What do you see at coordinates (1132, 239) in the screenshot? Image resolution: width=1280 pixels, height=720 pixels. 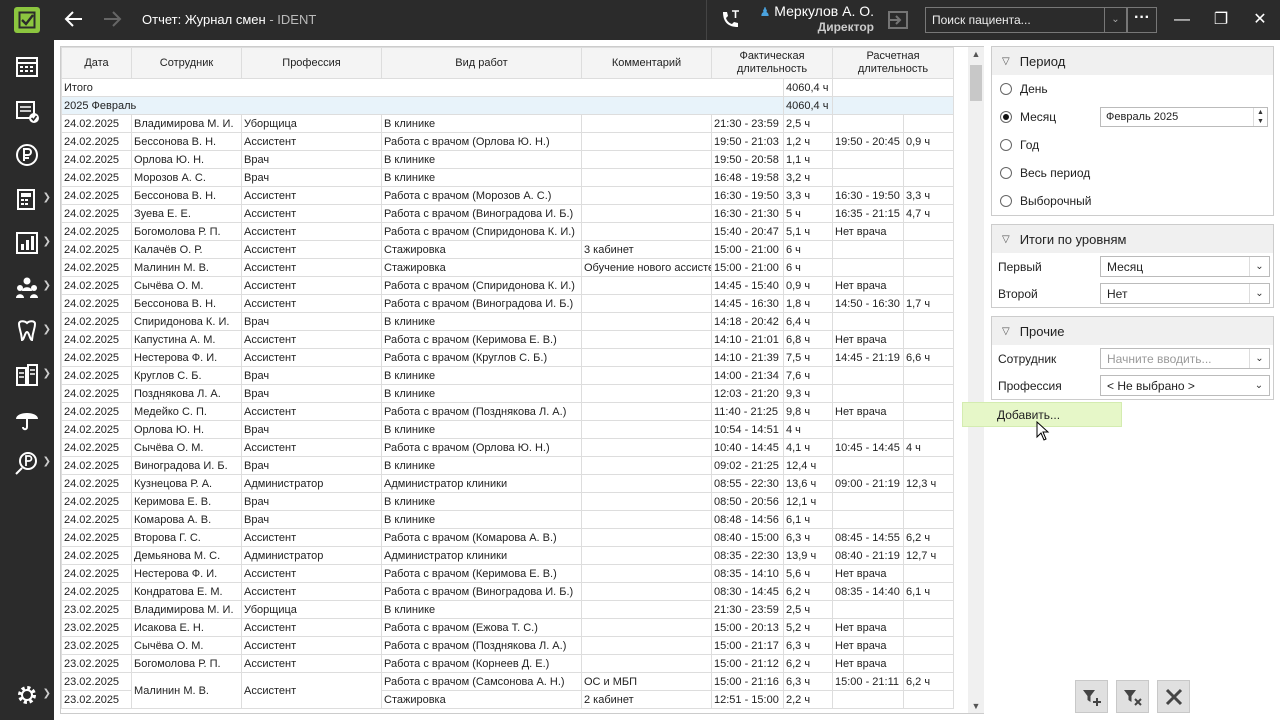 I see `levels-section-header: ▽ Итоги по уровням` at bounding box center [1132, 239].